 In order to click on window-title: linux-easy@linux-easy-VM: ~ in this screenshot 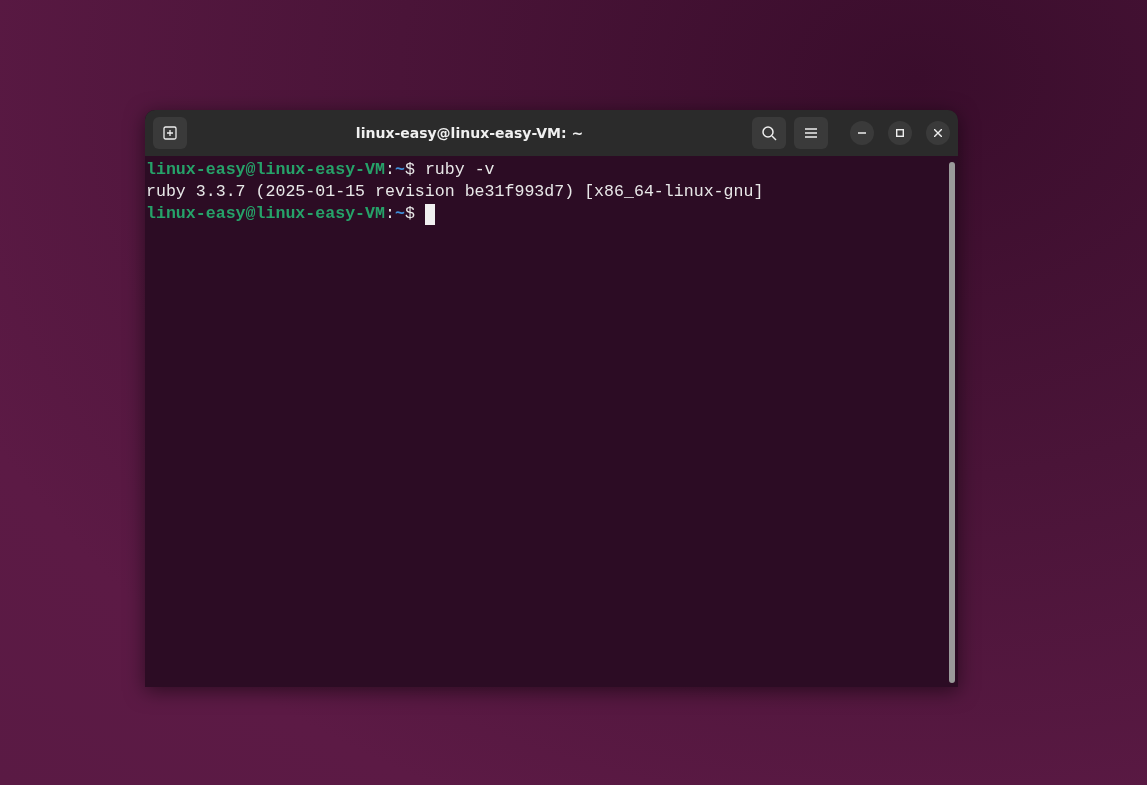, I will do `click(469, 133)`.